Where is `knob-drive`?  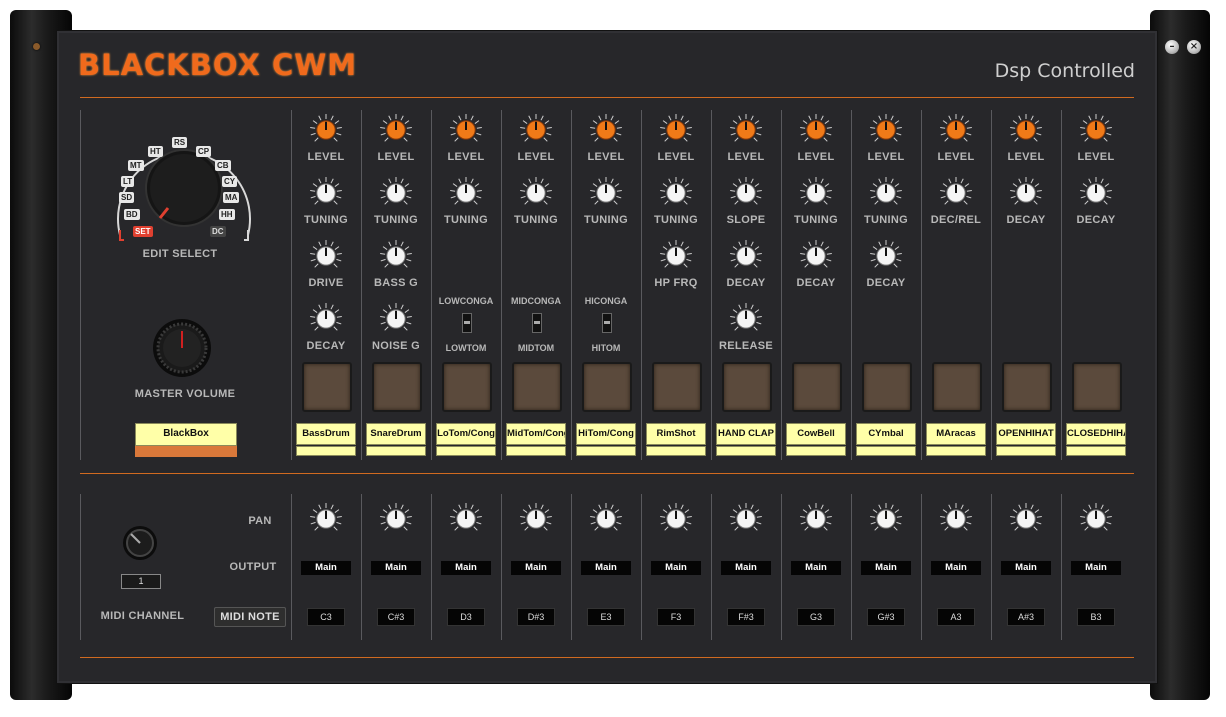 knob-drive is located at coordinates (326, 256).